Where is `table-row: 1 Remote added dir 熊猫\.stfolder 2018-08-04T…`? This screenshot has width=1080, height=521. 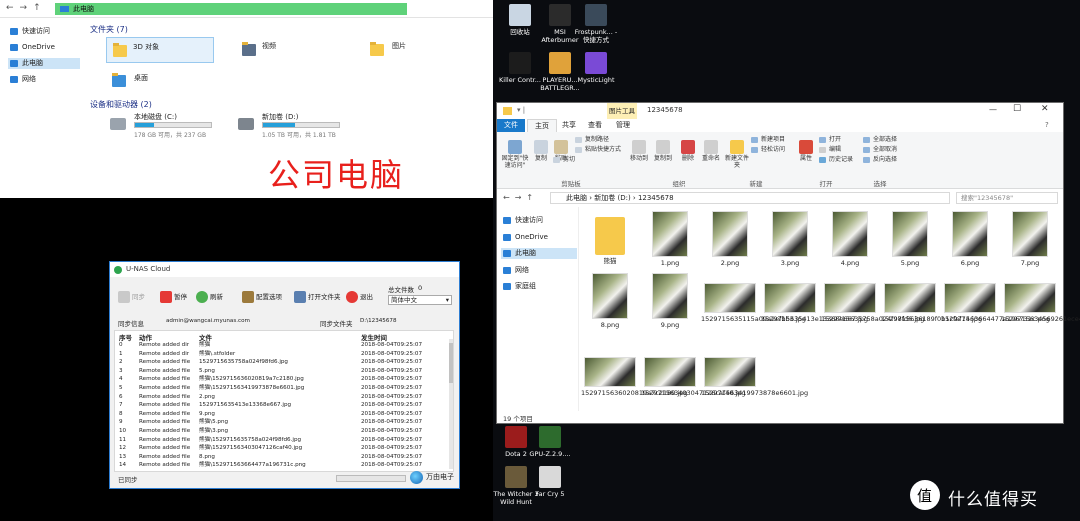 table-row: 1 Remote added dir 熊猫\.stfolder 2018-08-04T… is located at coordinates (280, 354).